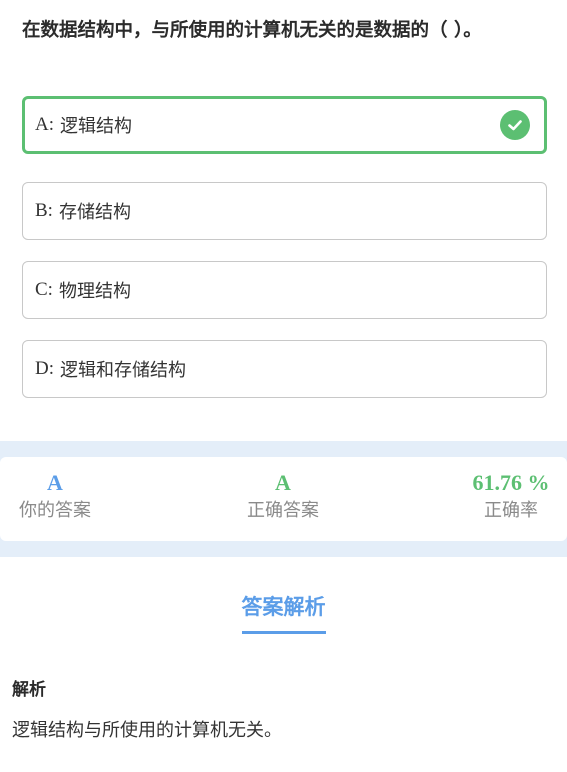  Describe the element at coordinates (44, 368) in the screenshot. I see `option-letter: D:` at that location.